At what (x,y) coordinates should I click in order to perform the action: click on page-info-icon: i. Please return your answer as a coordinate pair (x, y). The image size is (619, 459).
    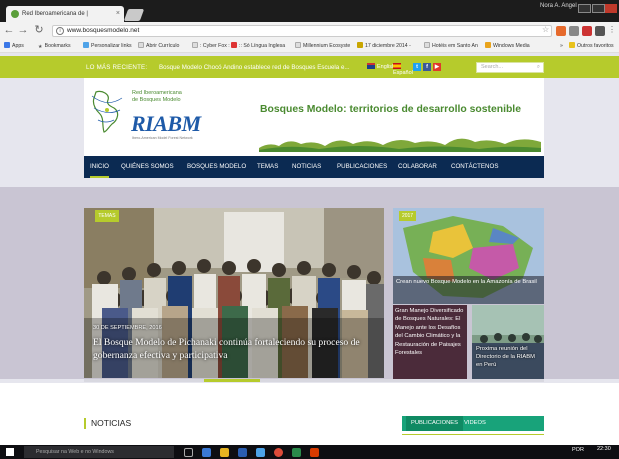
    Looking at the image, I should click on (60, 31).